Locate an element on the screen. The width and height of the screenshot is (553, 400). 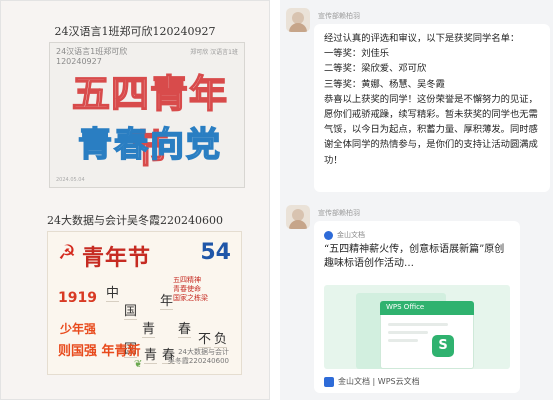
poster2-stamp: 24大数据与会计 吴冬霞220240600 is located at coordinates (198, 356).